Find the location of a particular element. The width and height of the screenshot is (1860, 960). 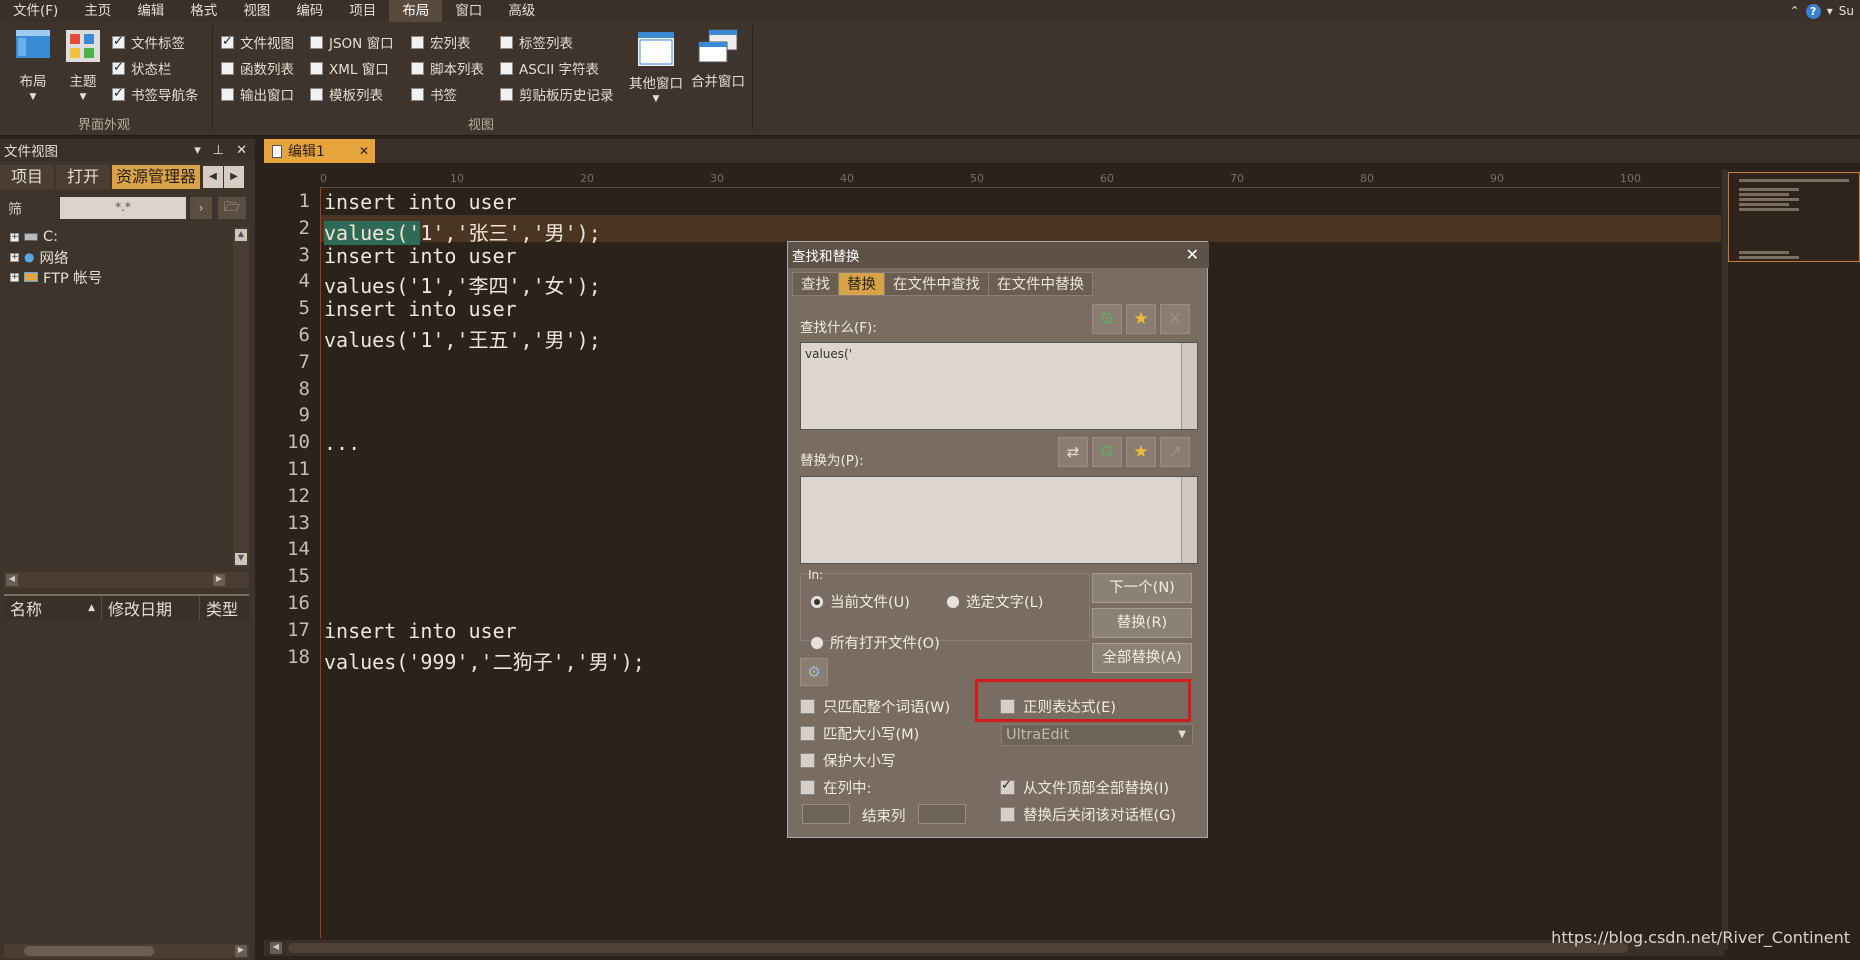

filter-input: *.* is located at coordinates (123, 208).